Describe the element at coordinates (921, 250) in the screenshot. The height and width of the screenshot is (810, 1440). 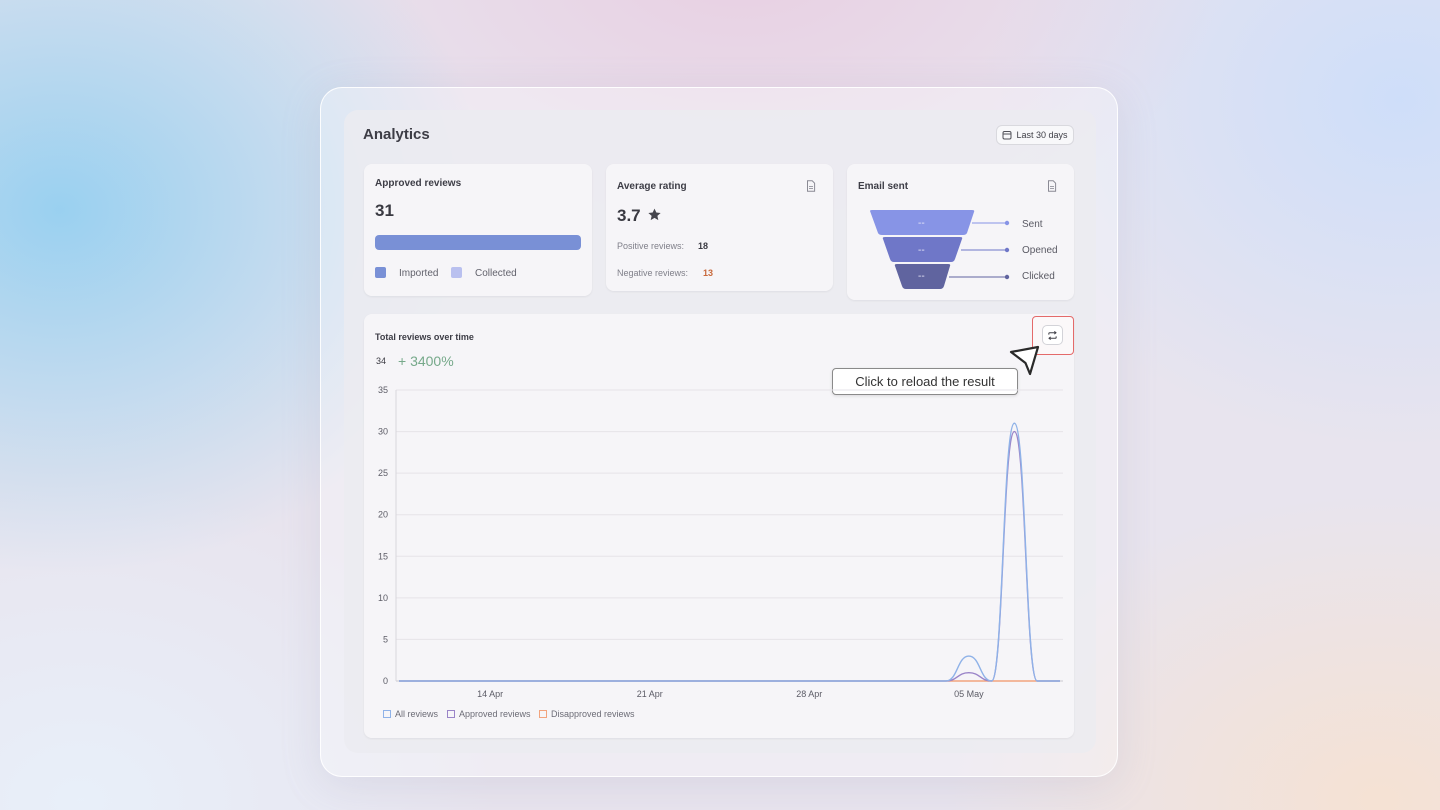
I see `funnel-opened-value: --` at that location.